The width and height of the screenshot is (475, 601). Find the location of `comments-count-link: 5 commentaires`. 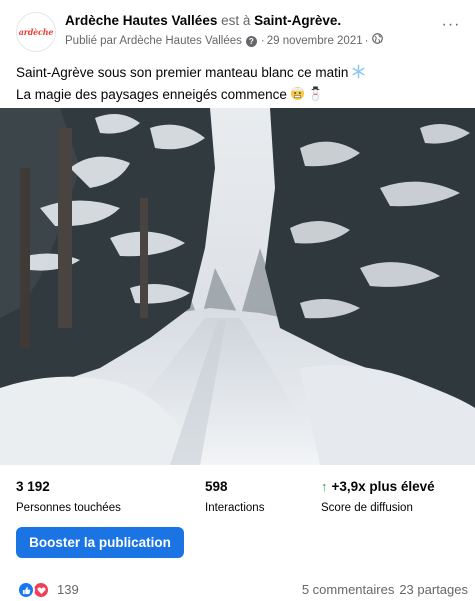

comments-count-link: 5 commentaires is located at coordinates (348, 589).